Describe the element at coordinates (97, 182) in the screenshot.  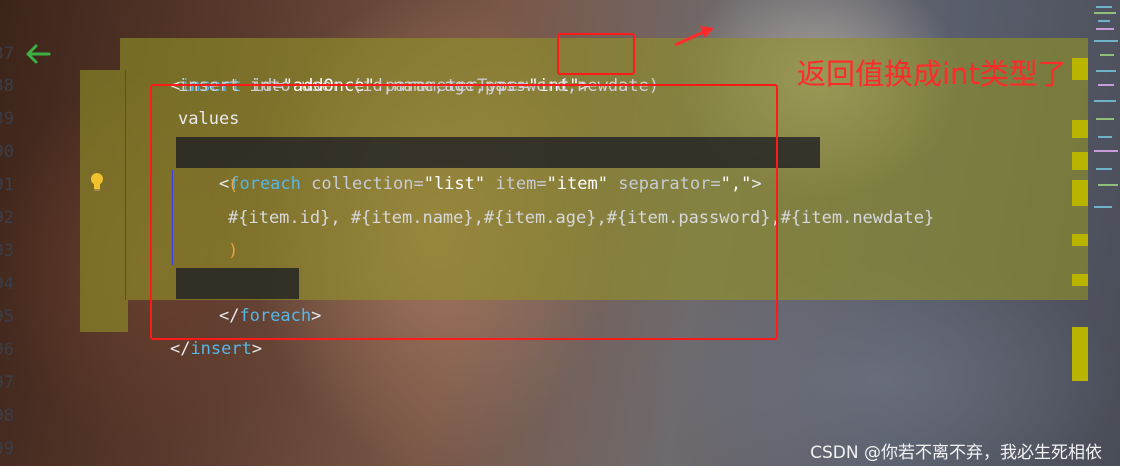
I see `lightbulb-icon` at that location.